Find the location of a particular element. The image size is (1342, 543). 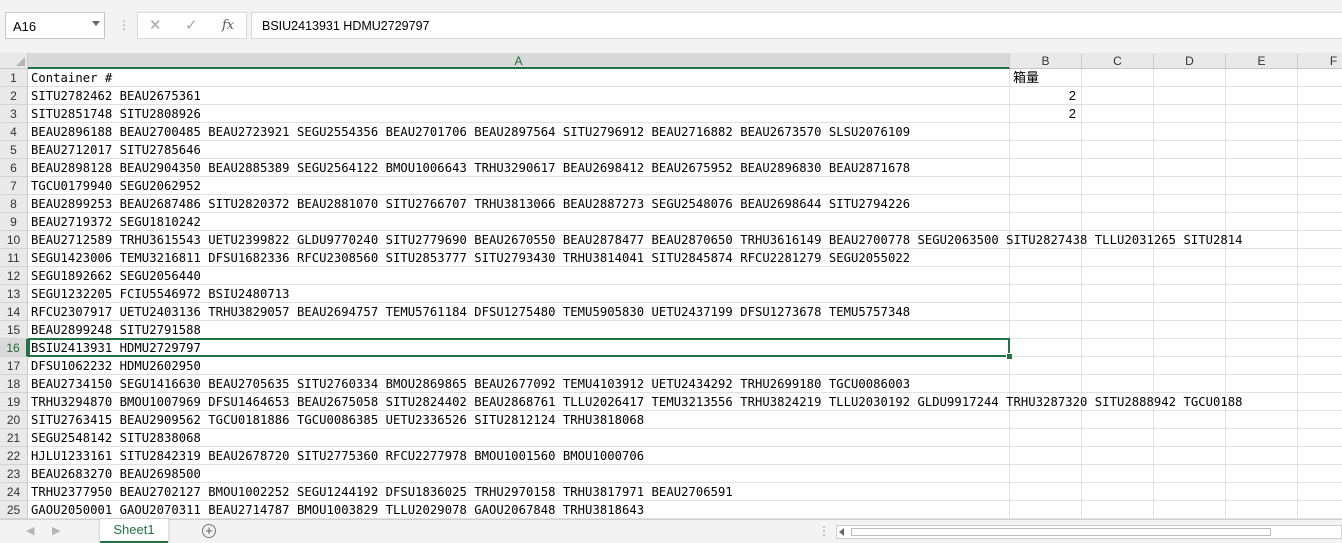

cell-a: BEAU2719372 SEGU1810242 is located at coordinates (116, 222).